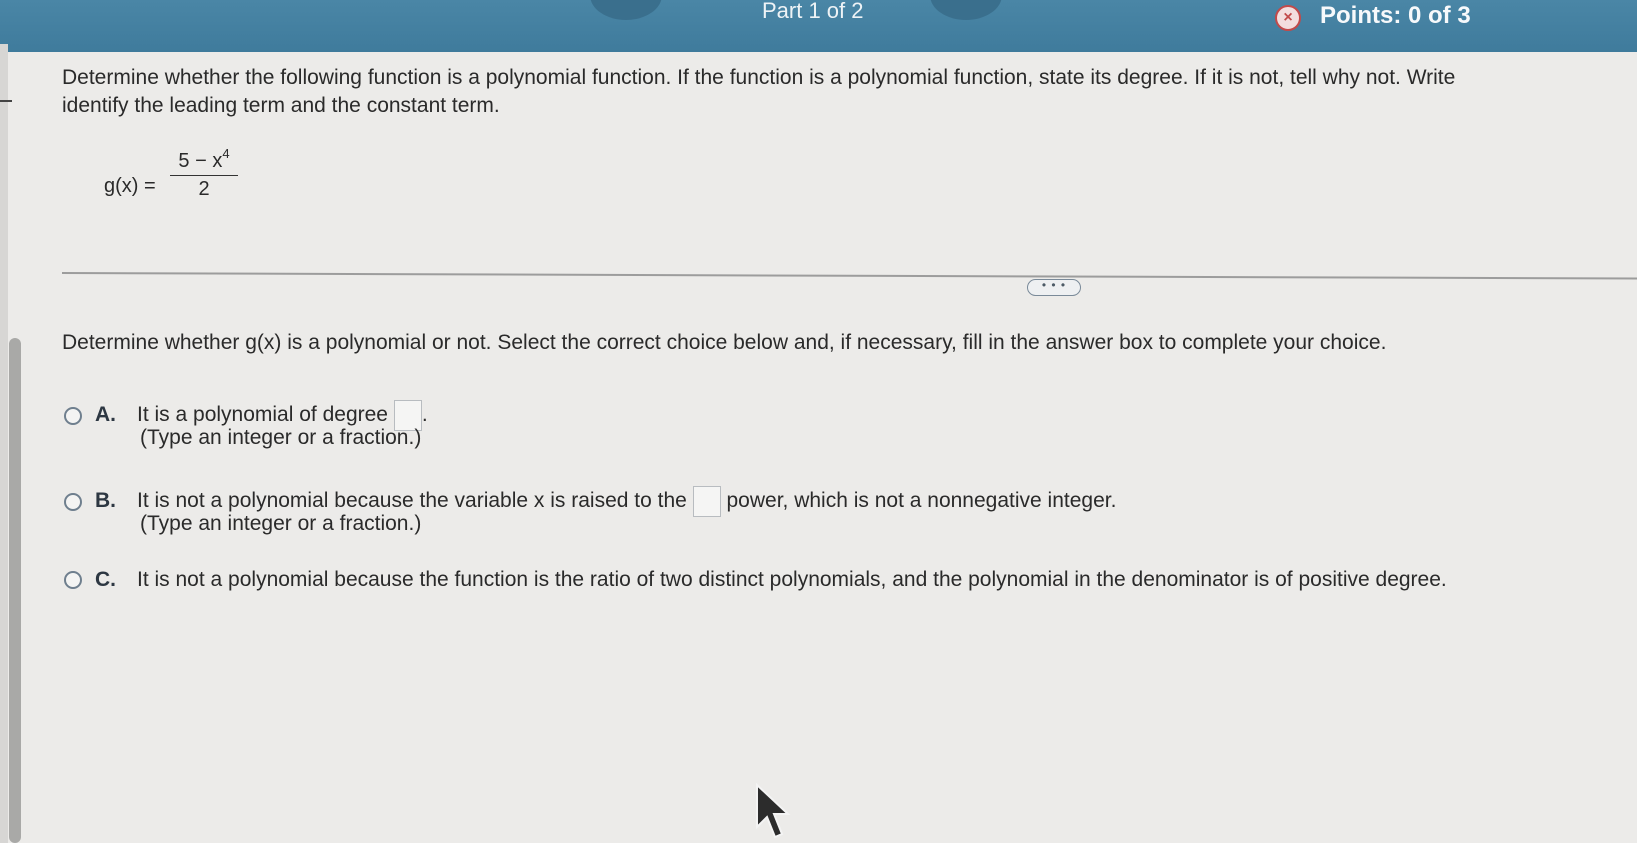 The width and height of the screenshot is (1637, 843). Describe the element at coordinates (130, 186) in the screenshot. I see `function-lhs: g(x) =` at that location.